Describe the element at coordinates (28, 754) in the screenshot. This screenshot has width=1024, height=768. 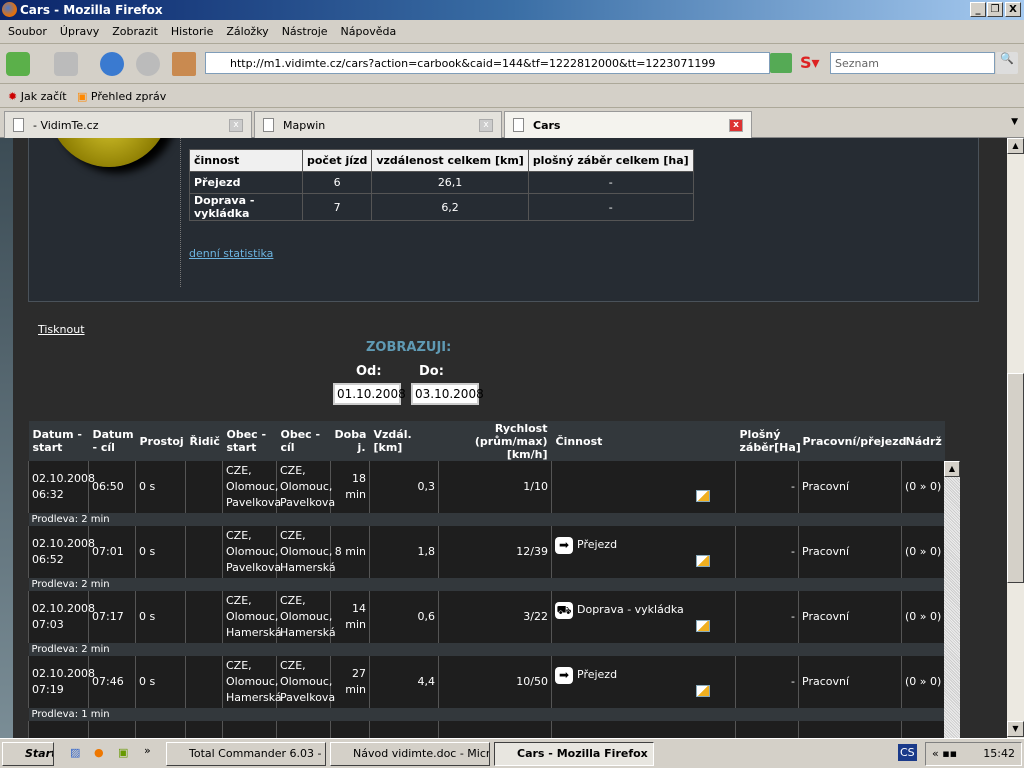
I see `start-button: Start` at that location.